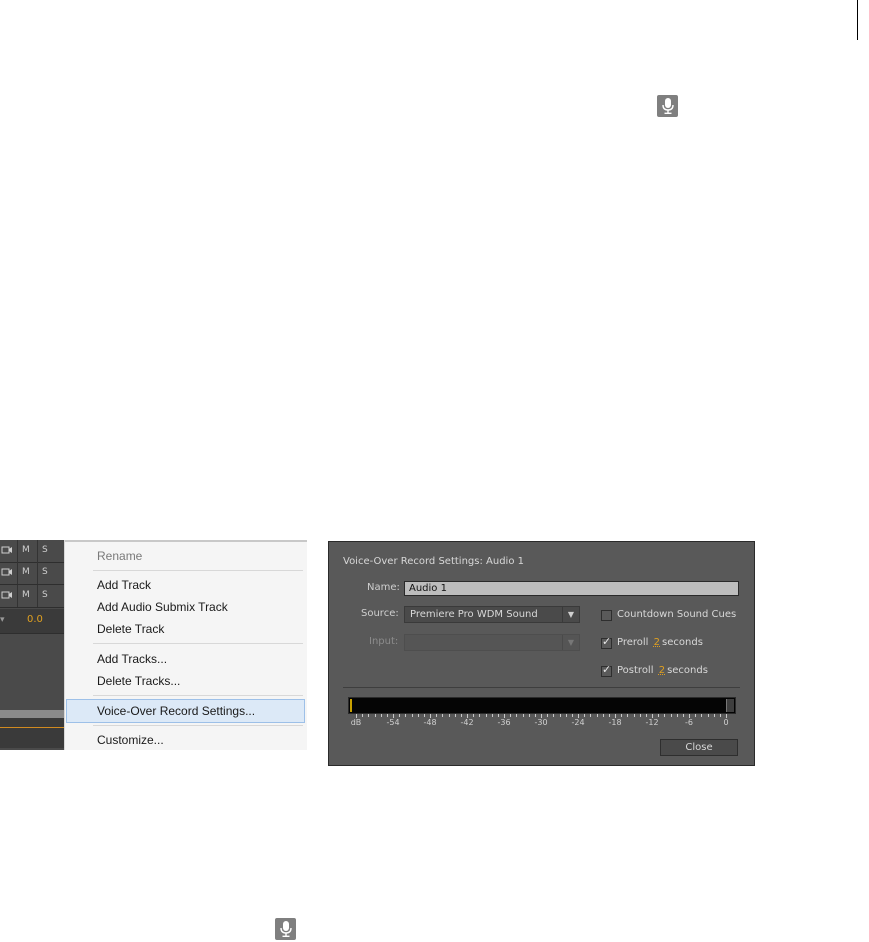 Image resolution: width=869 pixels, height=942 pixels. I want to click on track-area-bottom, so click(32, 733).